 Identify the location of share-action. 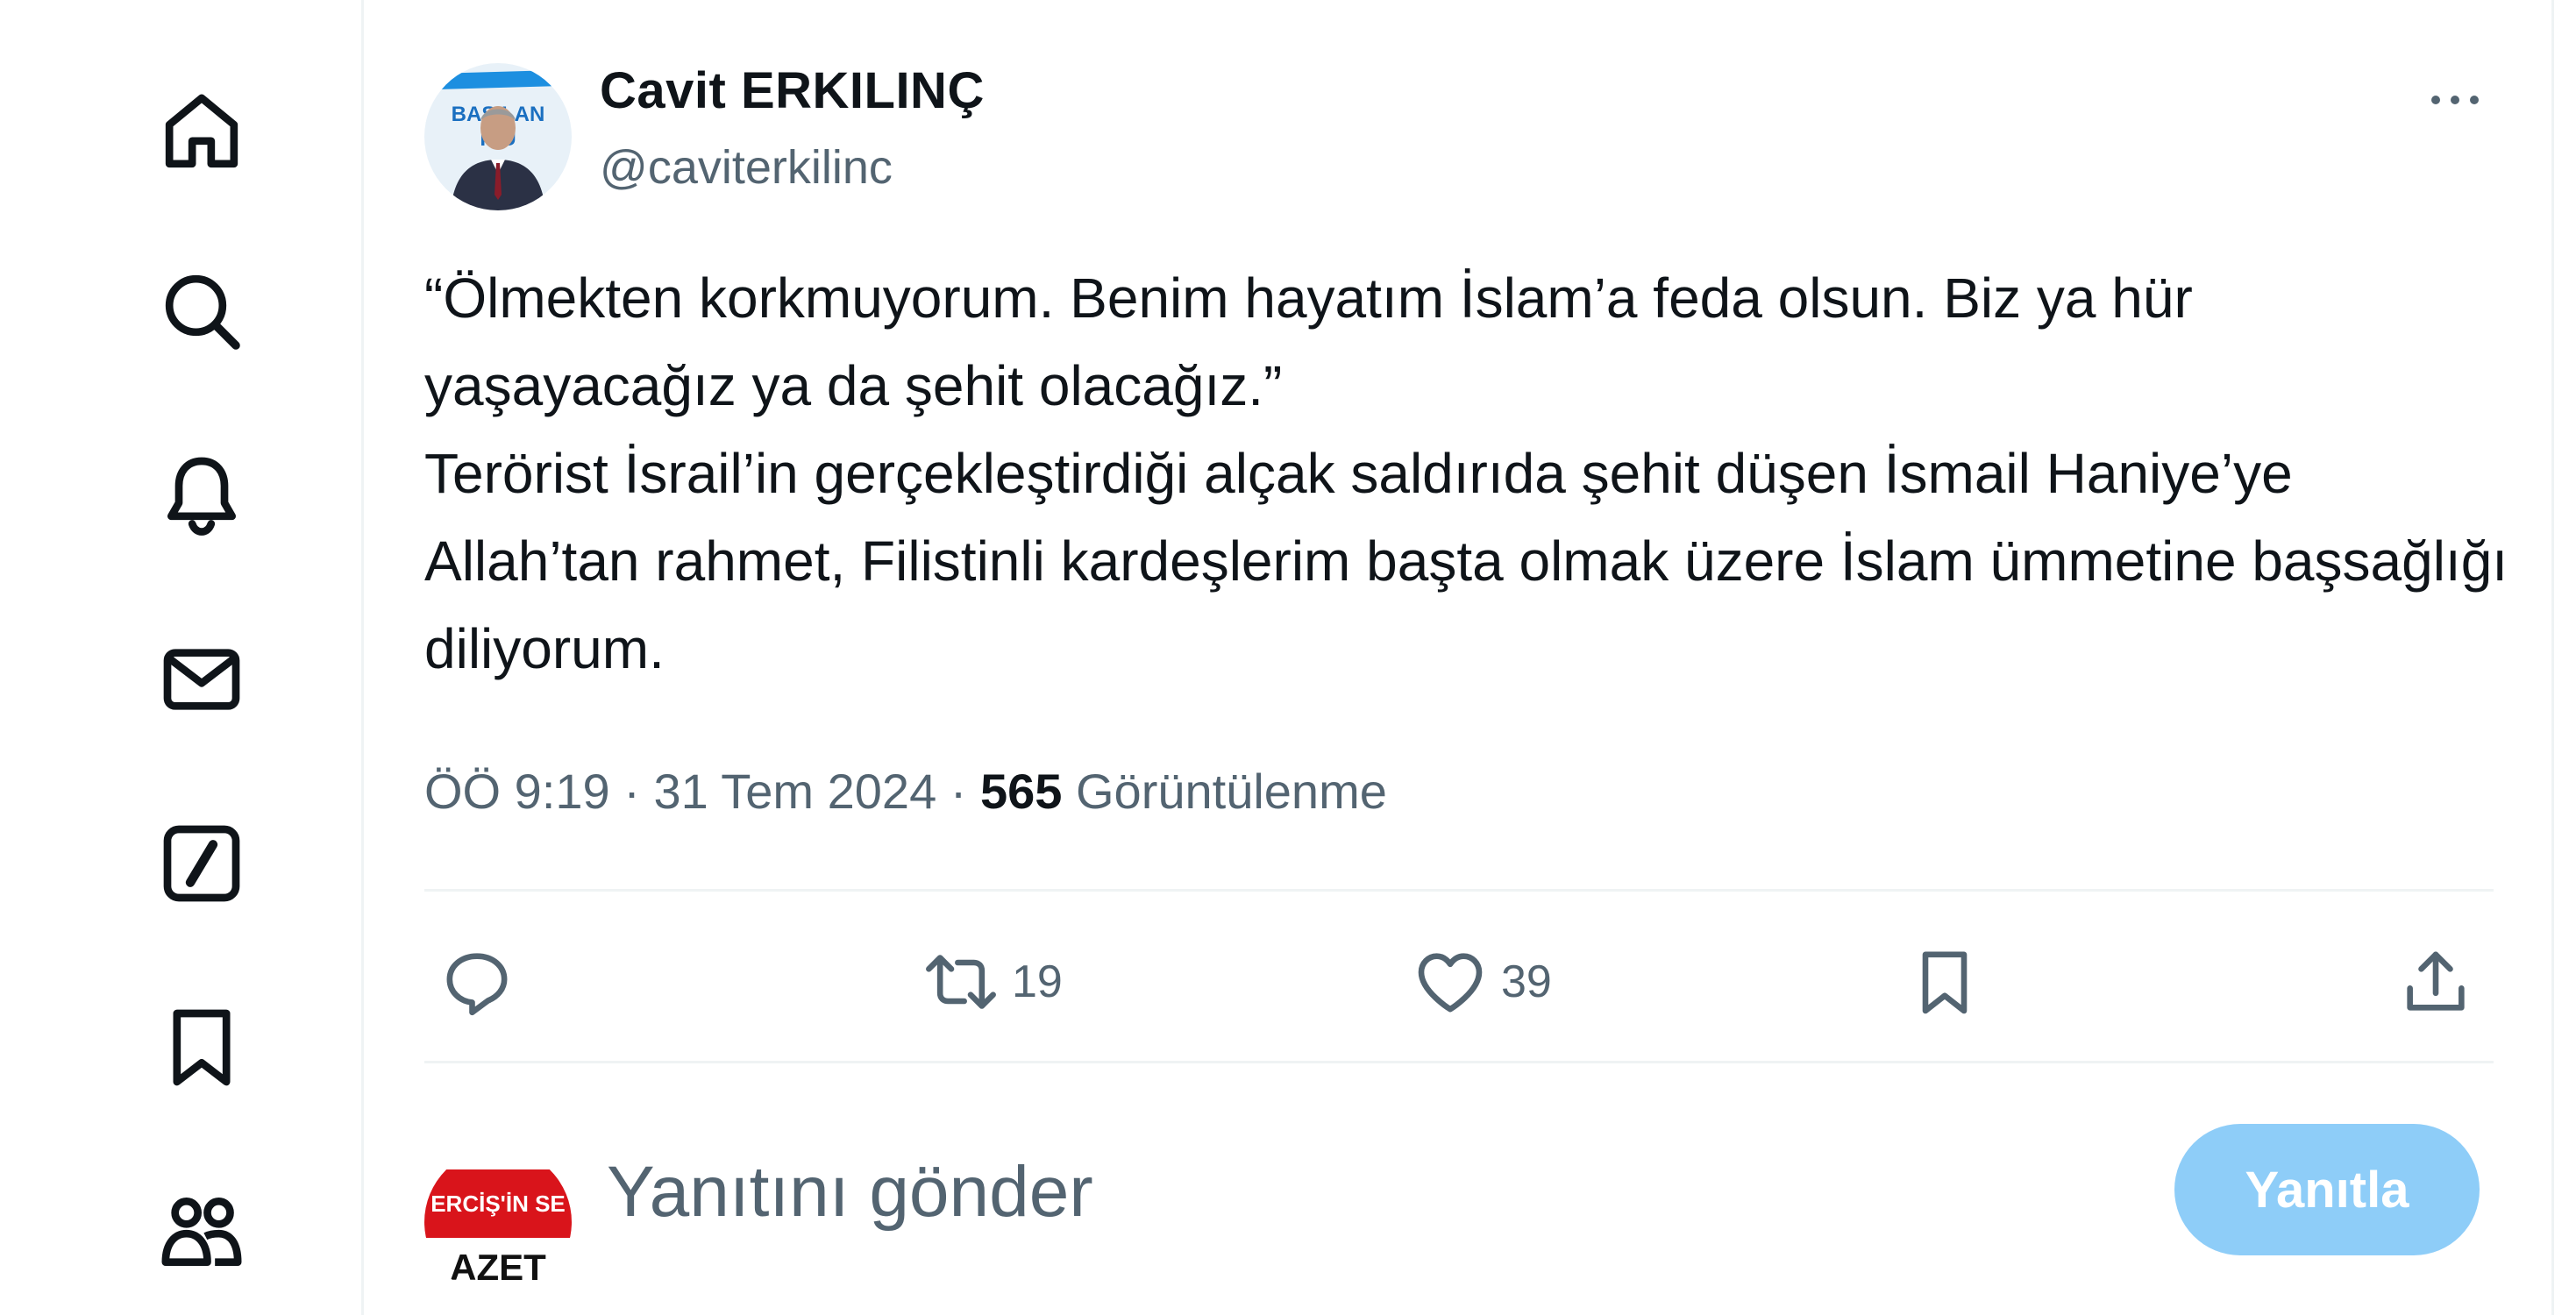
(2435, 982).